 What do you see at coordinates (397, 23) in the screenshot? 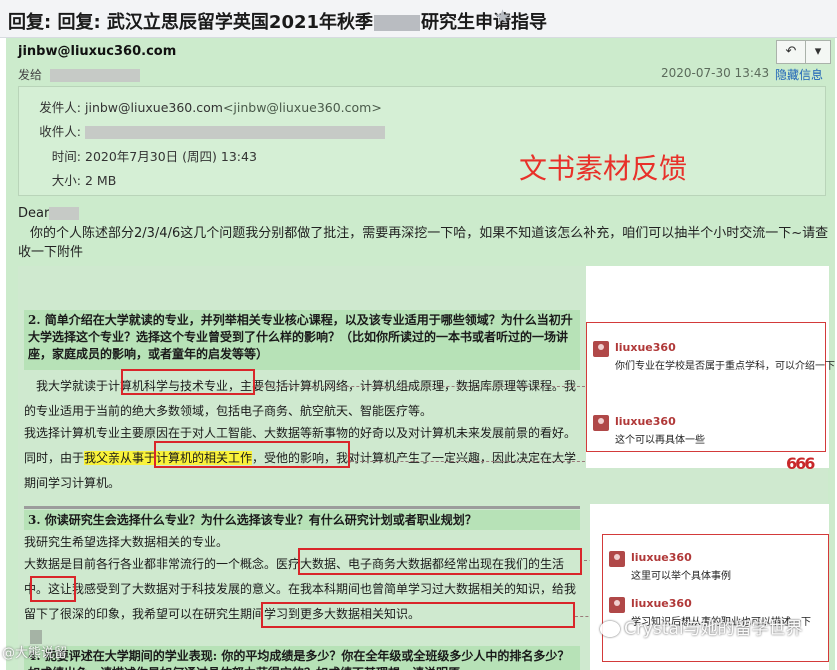
I see `redacted-text` at bounding box center [397, 23].